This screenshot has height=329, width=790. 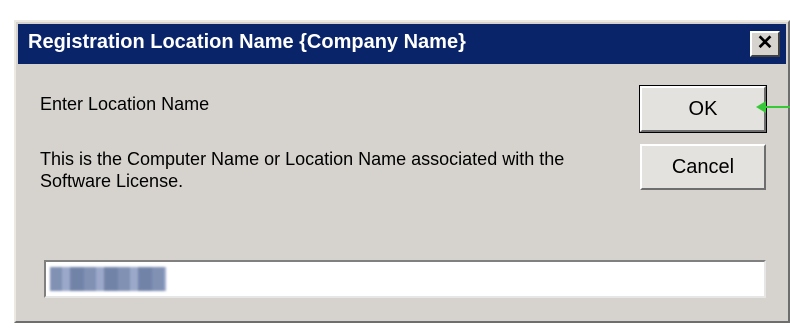 I want to click on annotation-arrow, so click(x=776, y=107).